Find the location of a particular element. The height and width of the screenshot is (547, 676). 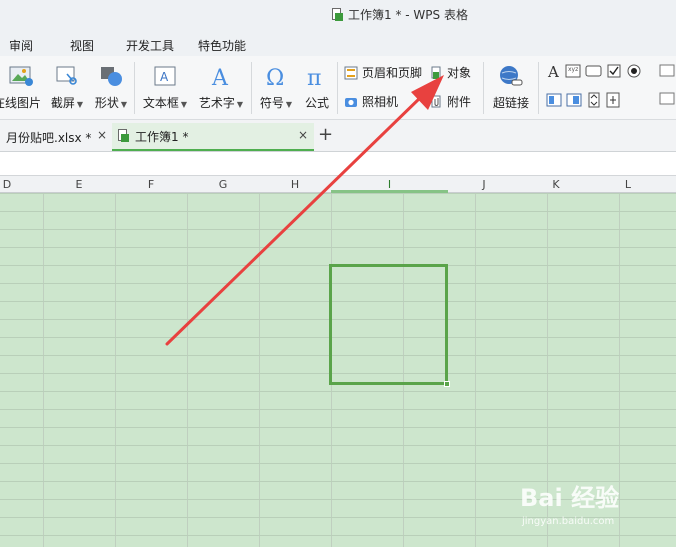

baidu-watermark: Bai 经验 jingyan.baidu.com is located at coordinates (596, 508).